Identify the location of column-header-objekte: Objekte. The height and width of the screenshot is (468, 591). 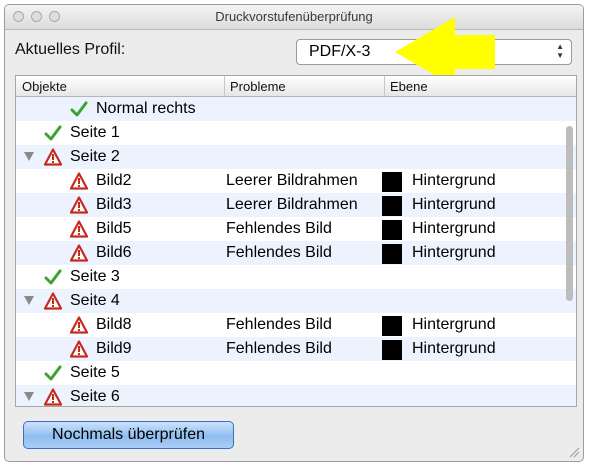
(44, 86).